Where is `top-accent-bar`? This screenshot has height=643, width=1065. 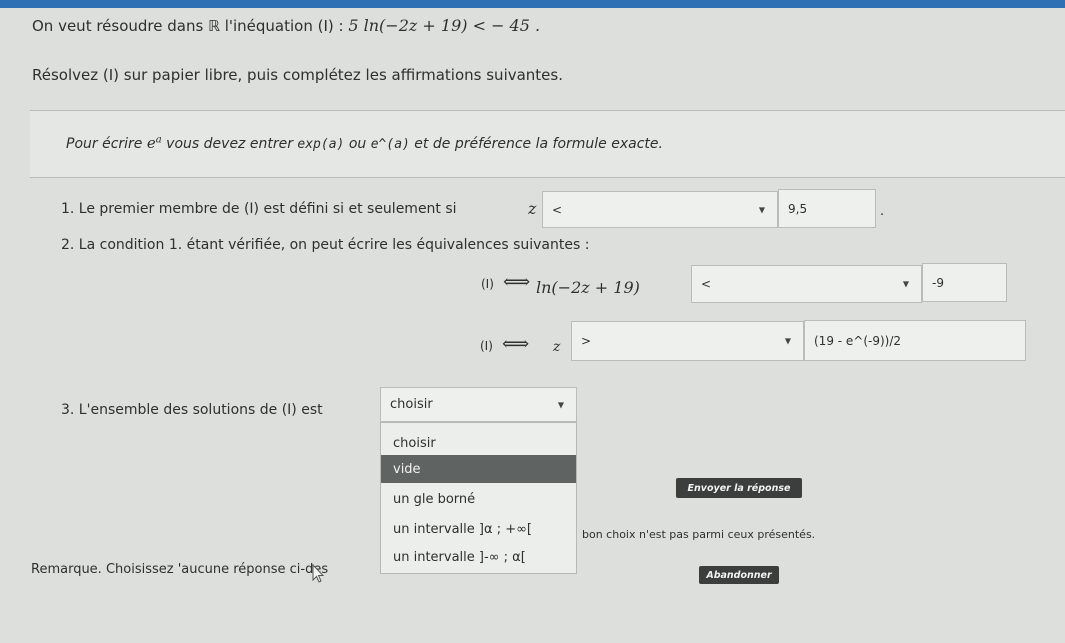
top-accent-bar is located at coordinates (532, 4).